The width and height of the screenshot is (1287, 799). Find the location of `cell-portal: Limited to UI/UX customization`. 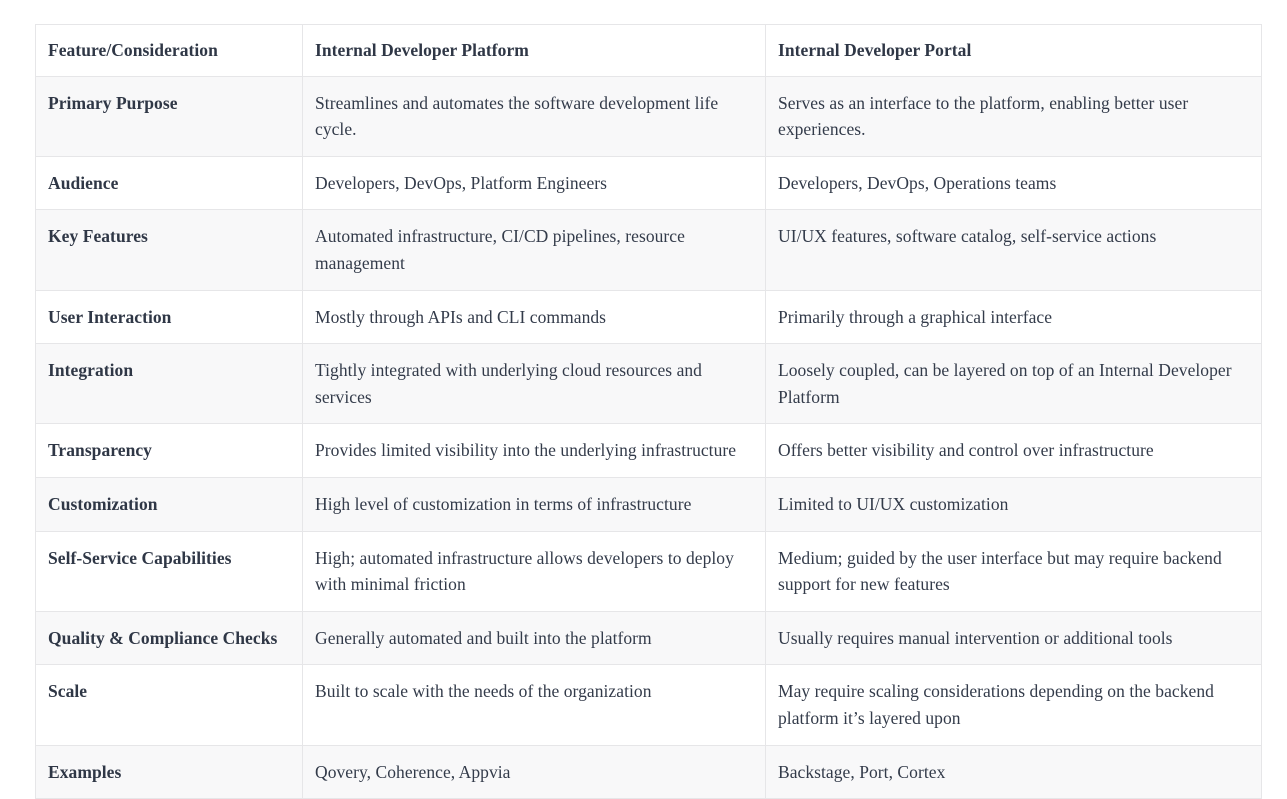

cell-portal: Limited to UI/UX customization is located at coordinates (1013, 504).